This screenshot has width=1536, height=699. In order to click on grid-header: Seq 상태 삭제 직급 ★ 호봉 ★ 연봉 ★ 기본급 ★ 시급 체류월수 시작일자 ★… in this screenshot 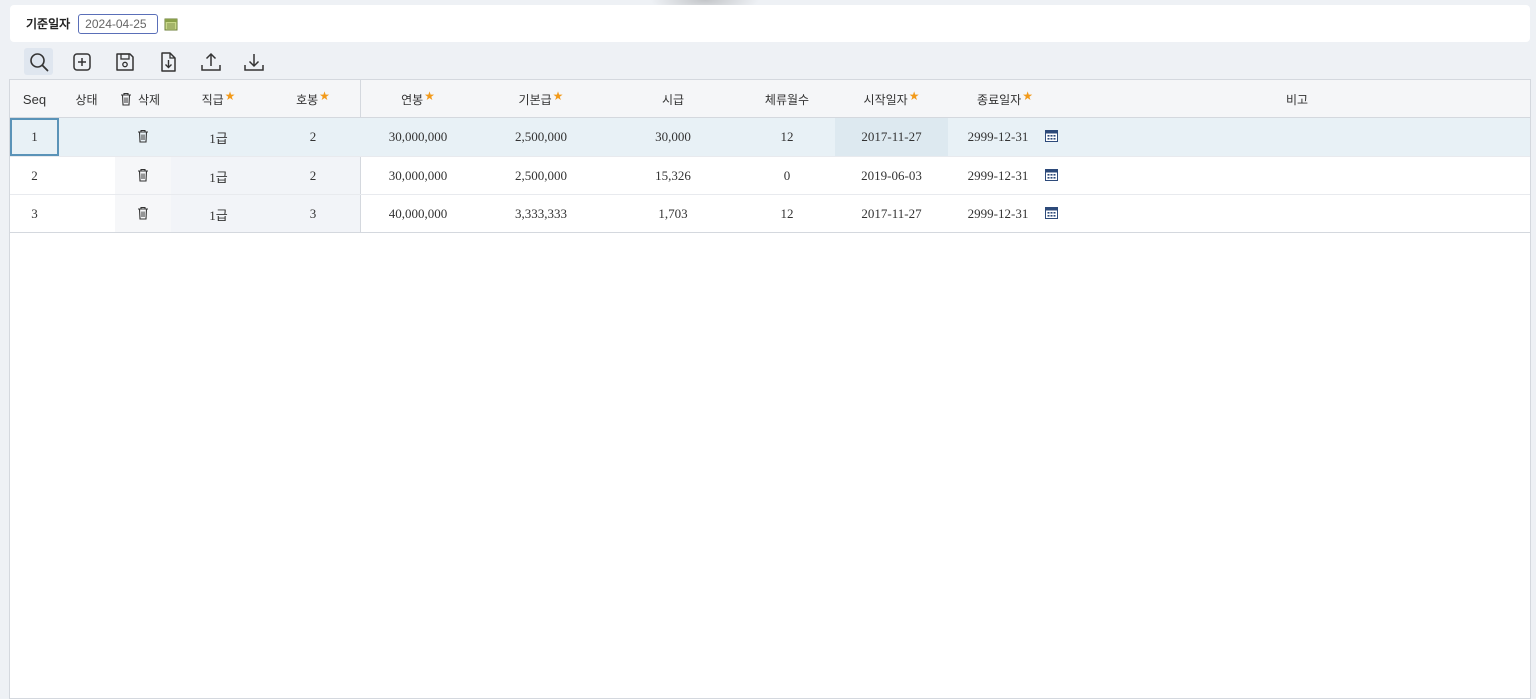, I will do `click(770, 99)`.